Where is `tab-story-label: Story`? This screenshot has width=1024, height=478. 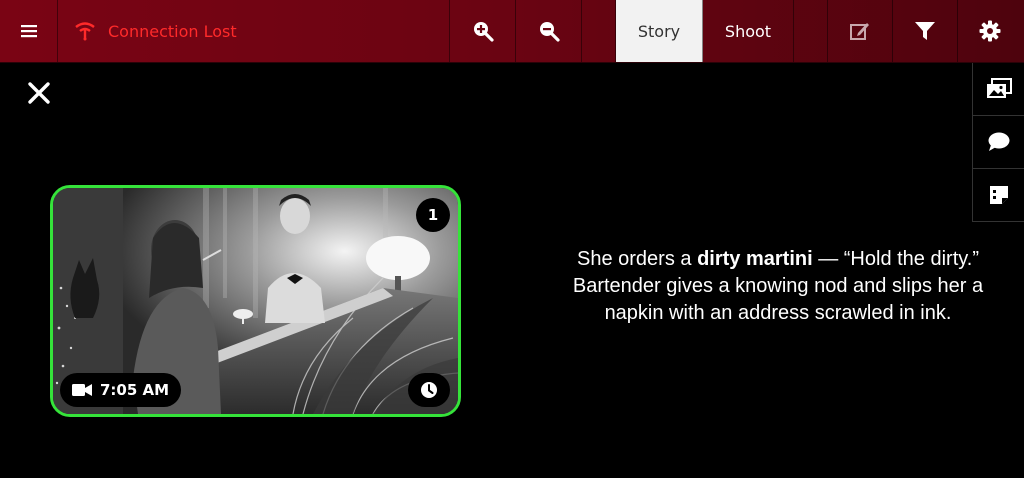
tab-story-label: Story is located at coordinates (659, 31).